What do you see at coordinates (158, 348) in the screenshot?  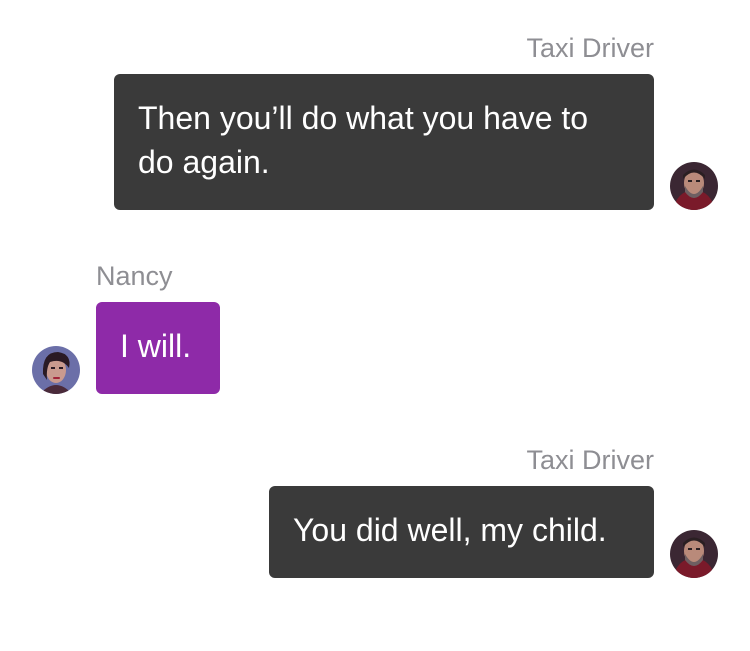 I see `message-bubble: I will.` at bounding box center [158, 348].